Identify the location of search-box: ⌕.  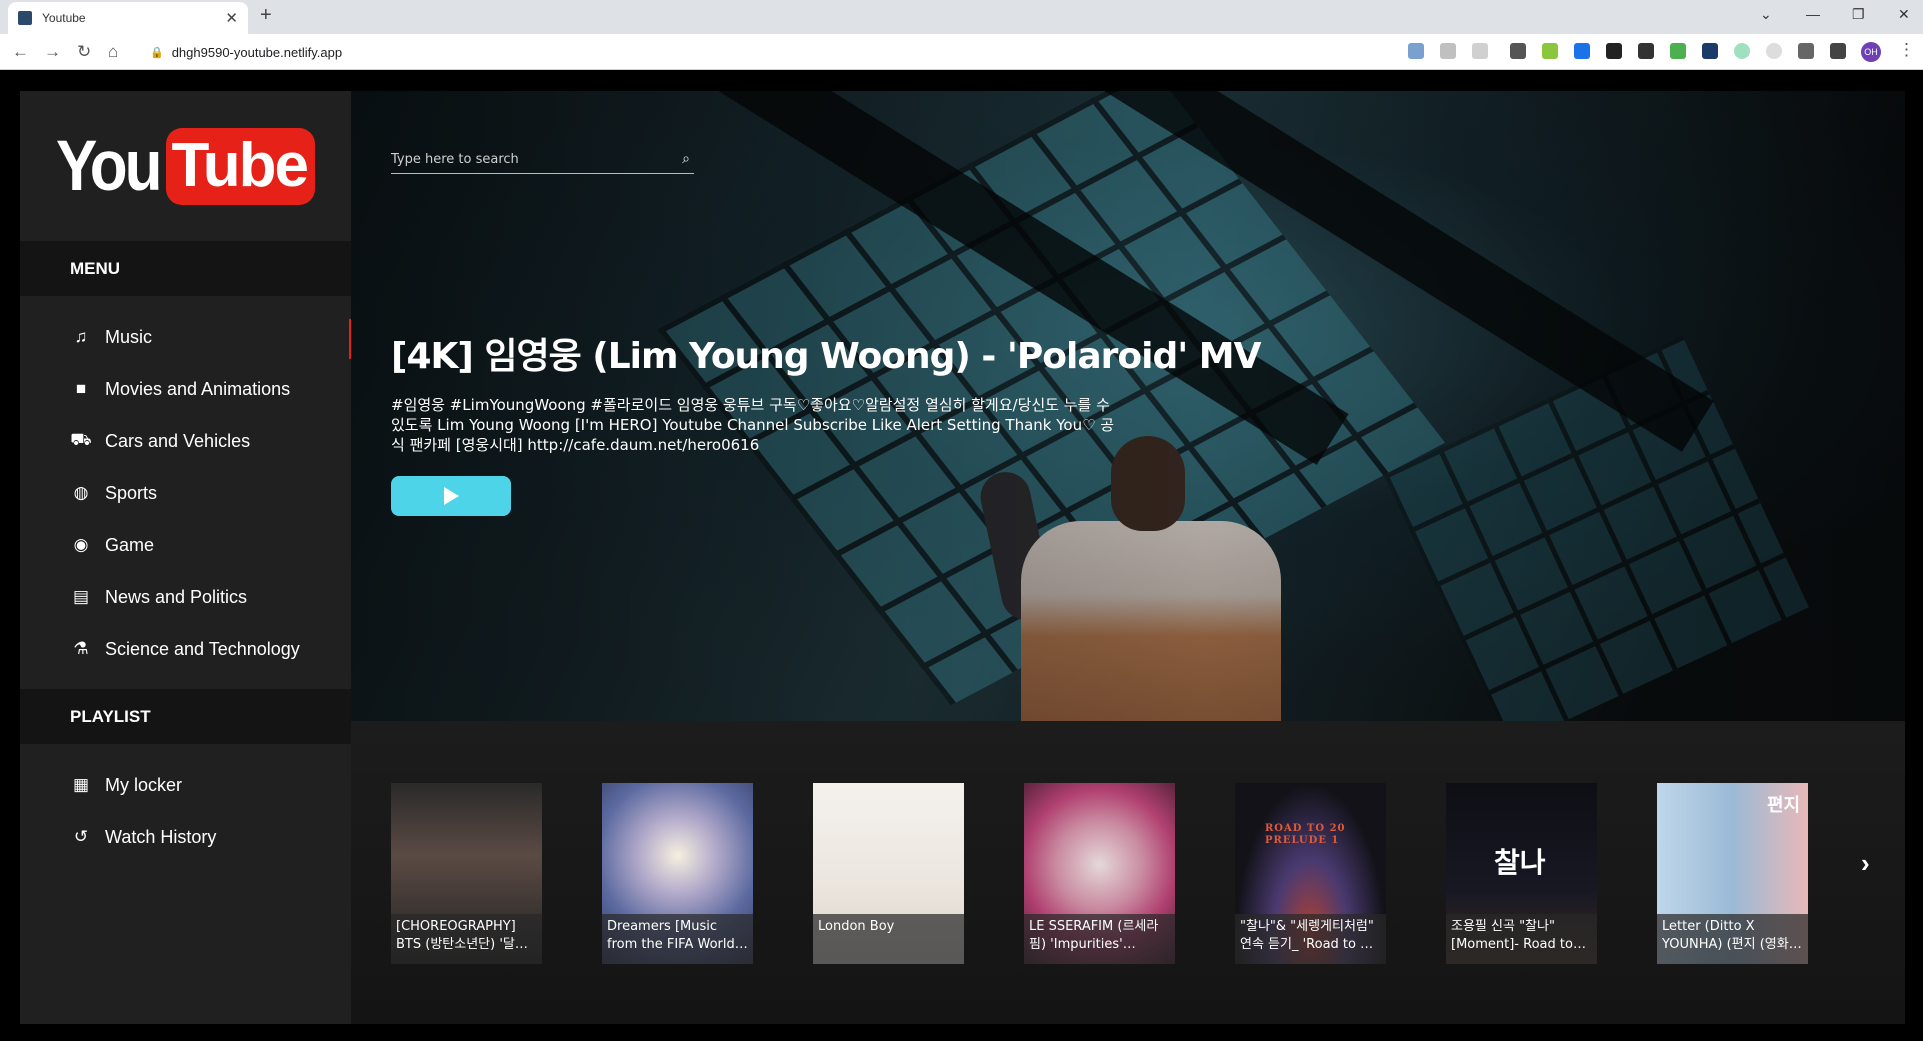
(542, 160).